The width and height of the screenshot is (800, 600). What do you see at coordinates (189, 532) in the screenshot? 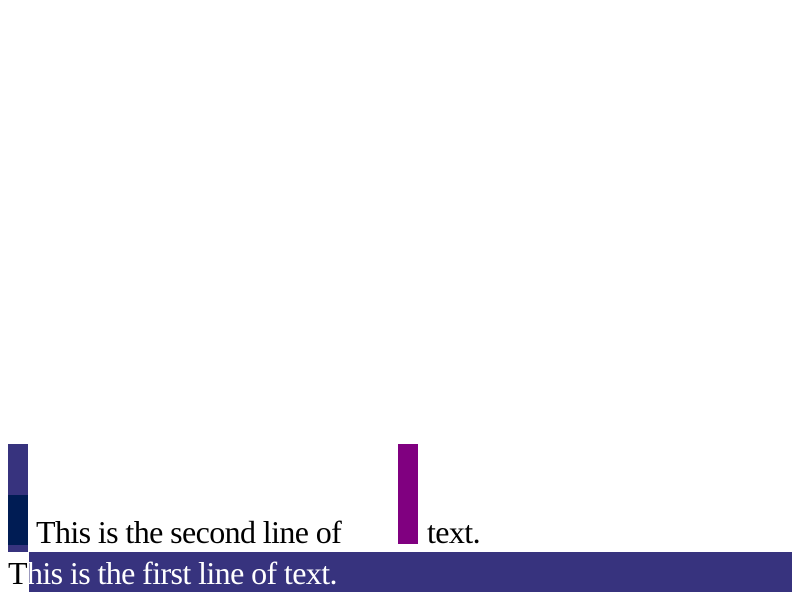
I see `second-line-text-part1: This is the second line of` at bounding box center [189, 532].